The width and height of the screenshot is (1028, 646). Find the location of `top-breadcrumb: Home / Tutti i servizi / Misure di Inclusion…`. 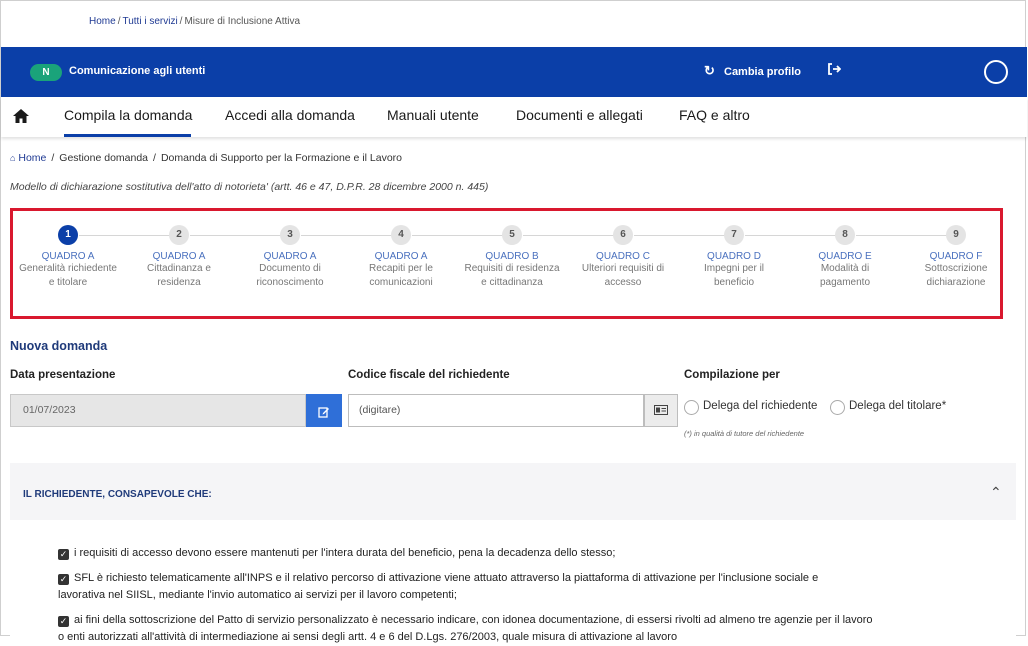

top-breadcrumb: Home / Tutti i servizi / Misure di Inclusion… is located at coordinates (195, 21).